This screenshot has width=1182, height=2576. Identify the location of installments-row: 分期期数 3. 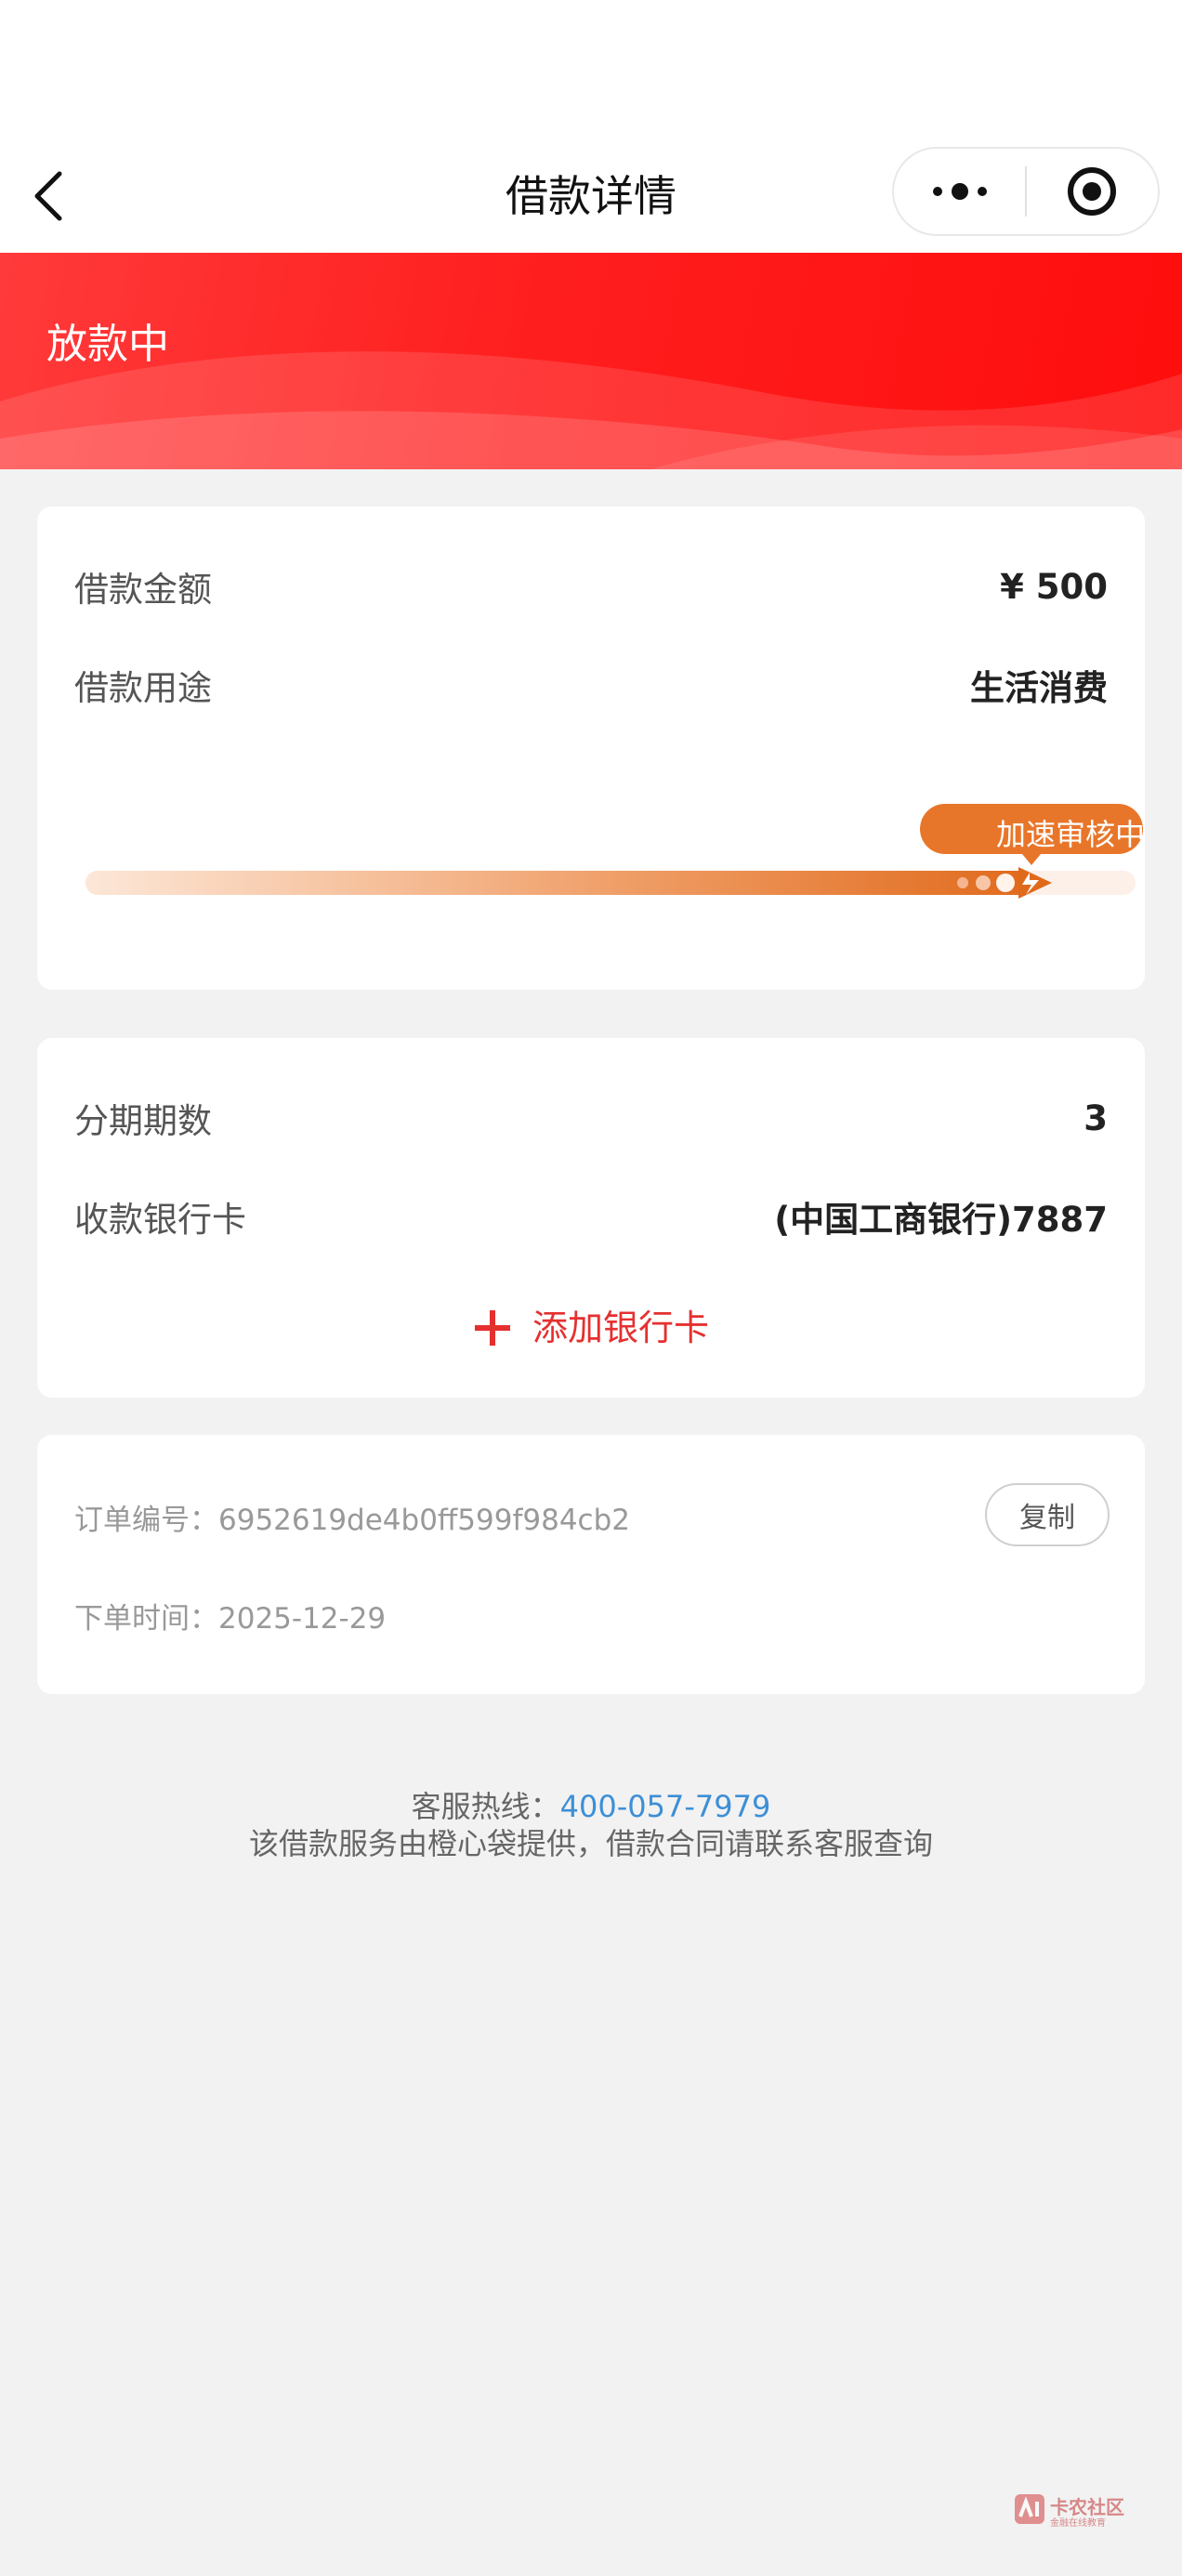
(591, 1118).